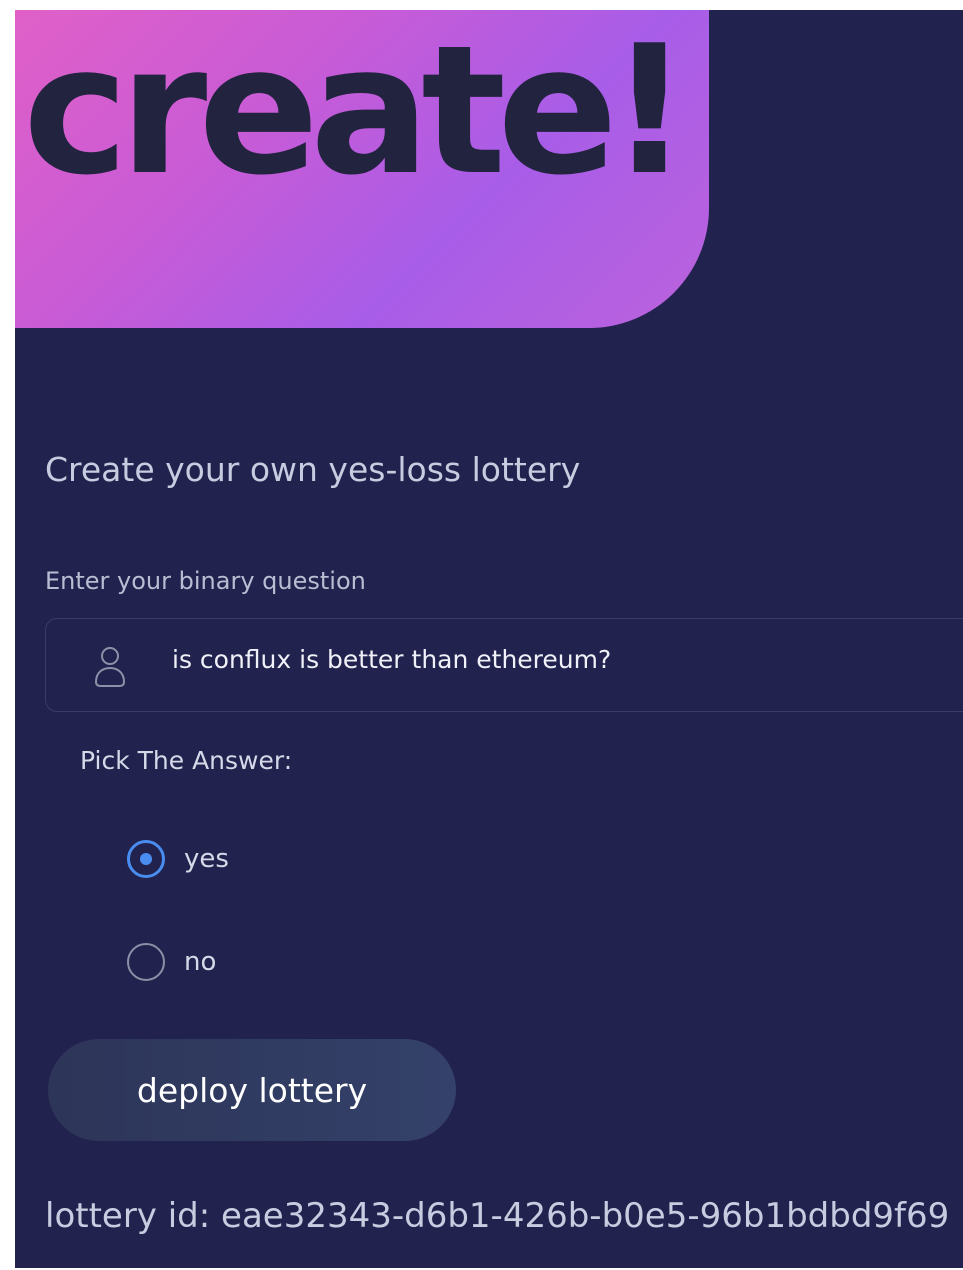 This screenshot has height=1270, width=963. What do you see at coordinates (356, 112) in the screenshot?
I see `hero-title: create!` at bounding box center [356, 112].